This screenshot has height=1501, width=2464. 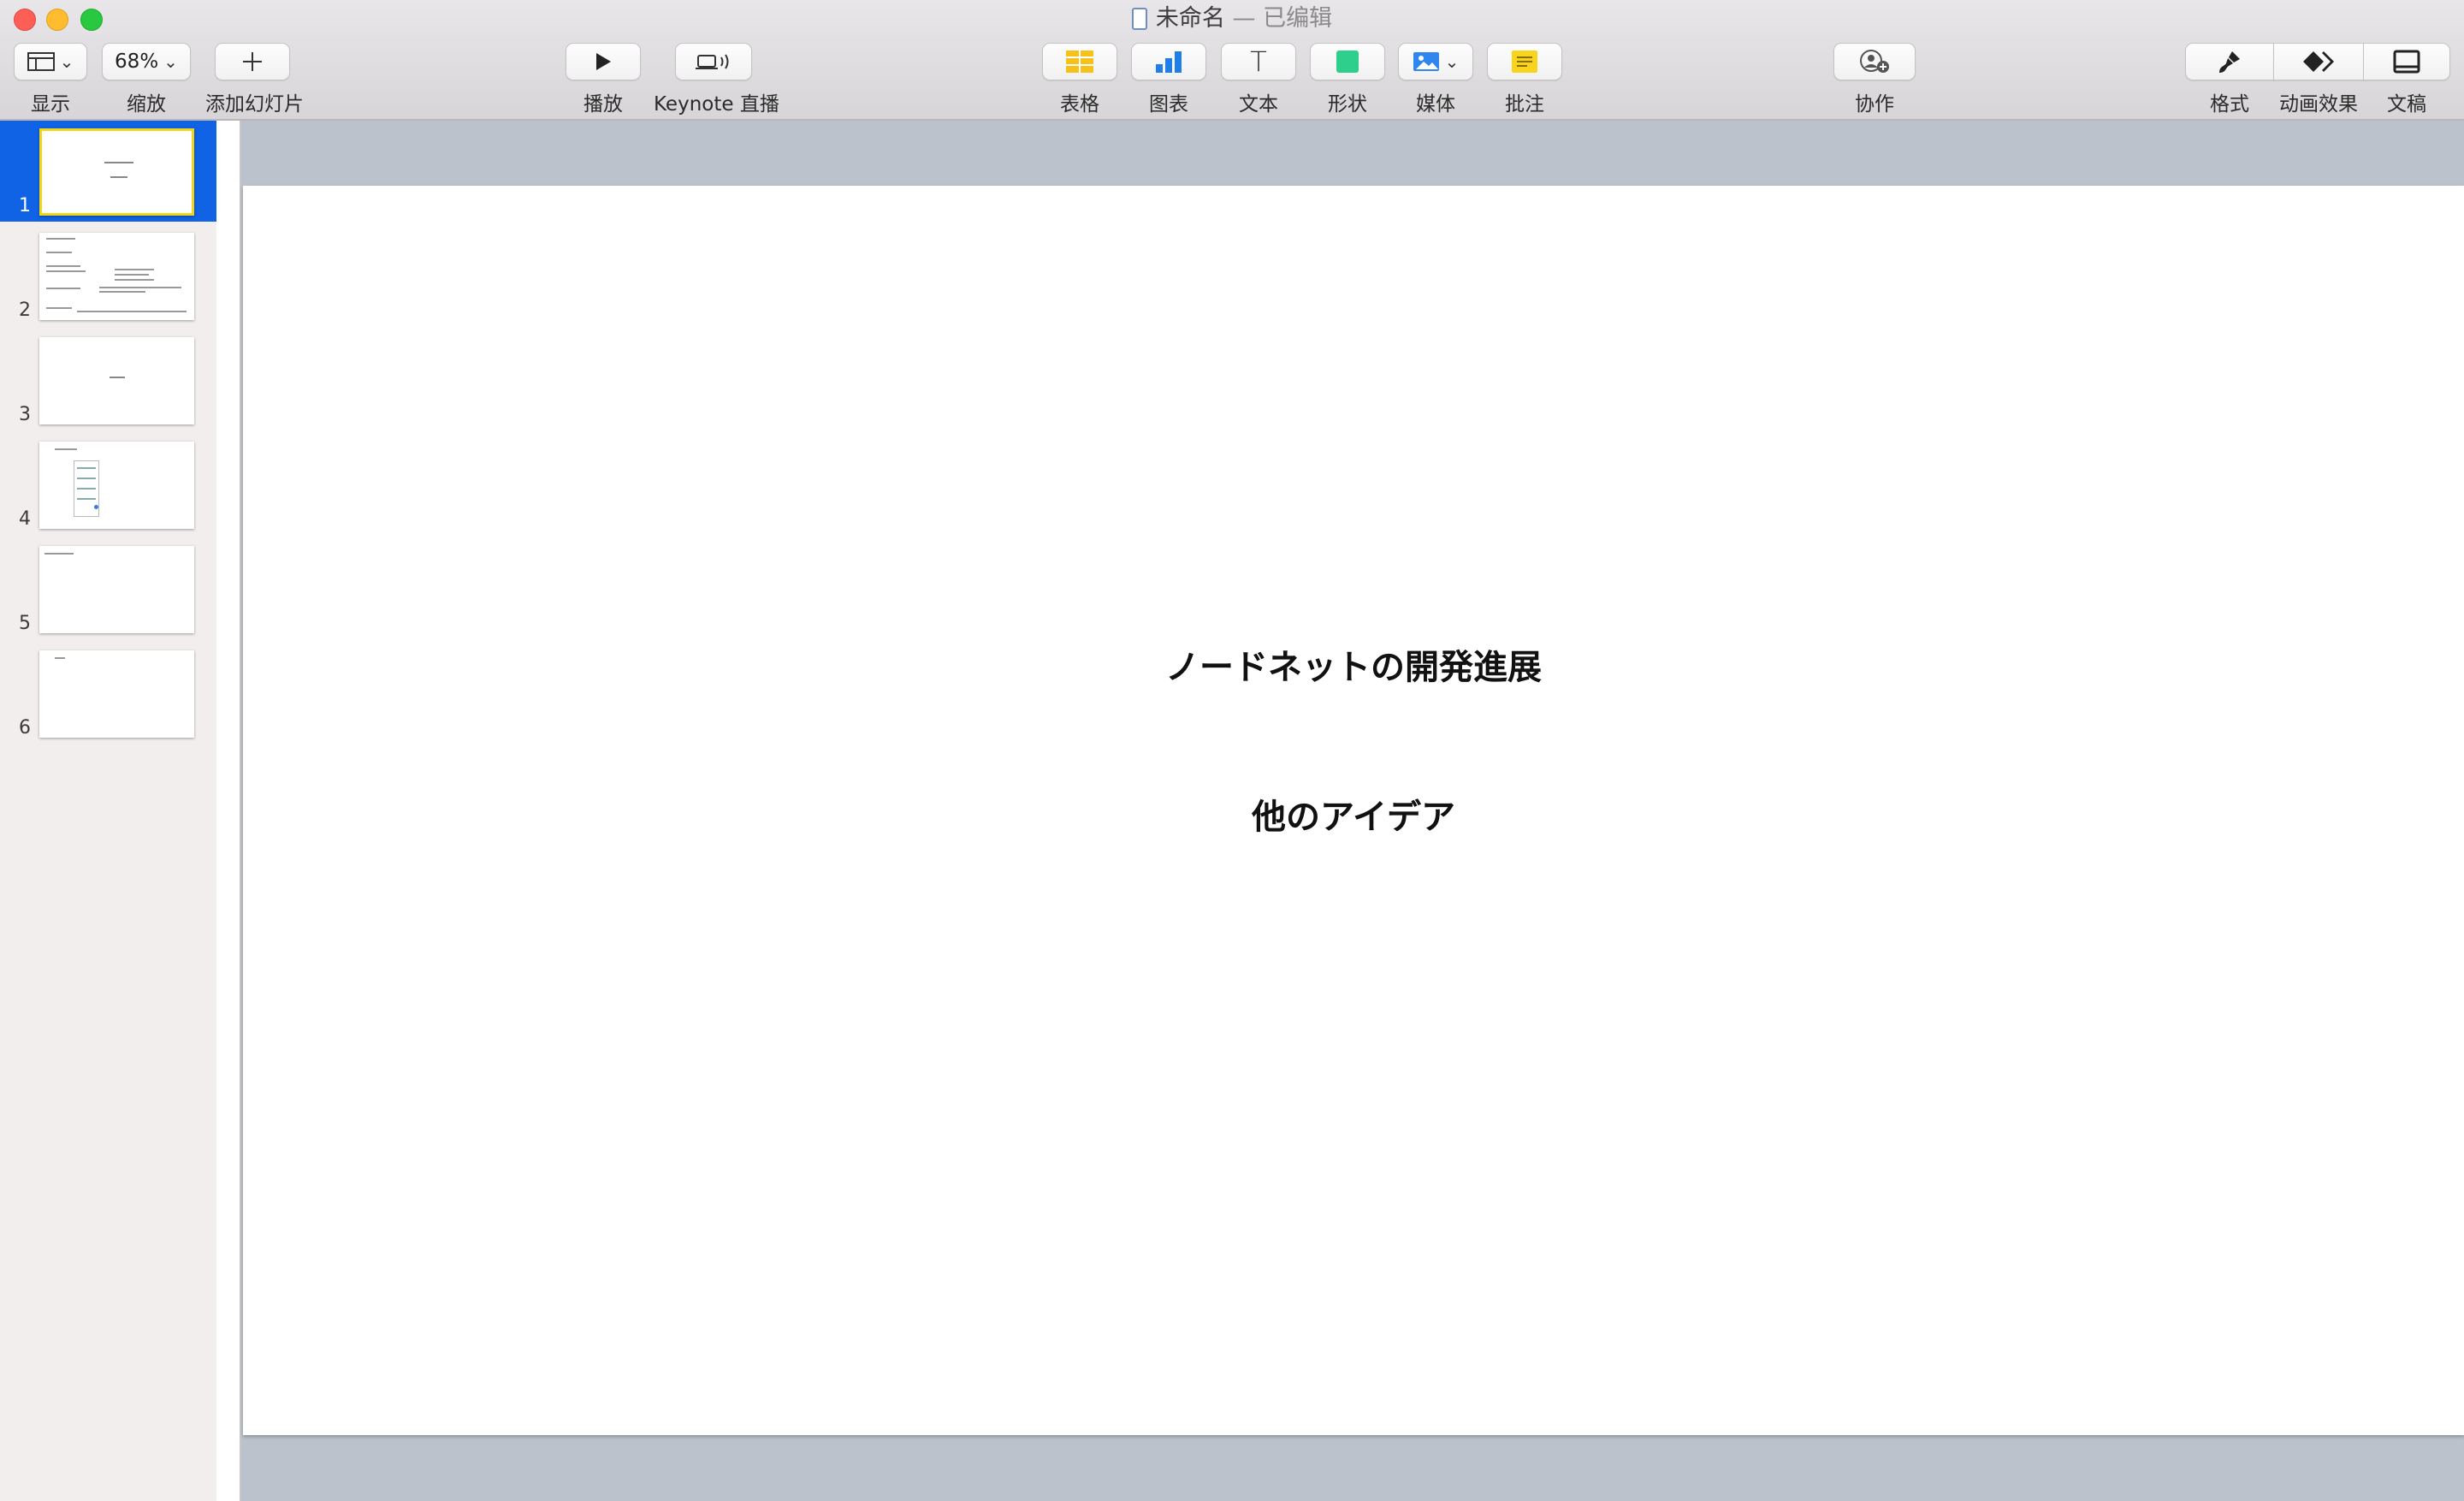 I want to click on zoom-control: 68% ⌄ 缩放, so click(x=146, y=79).